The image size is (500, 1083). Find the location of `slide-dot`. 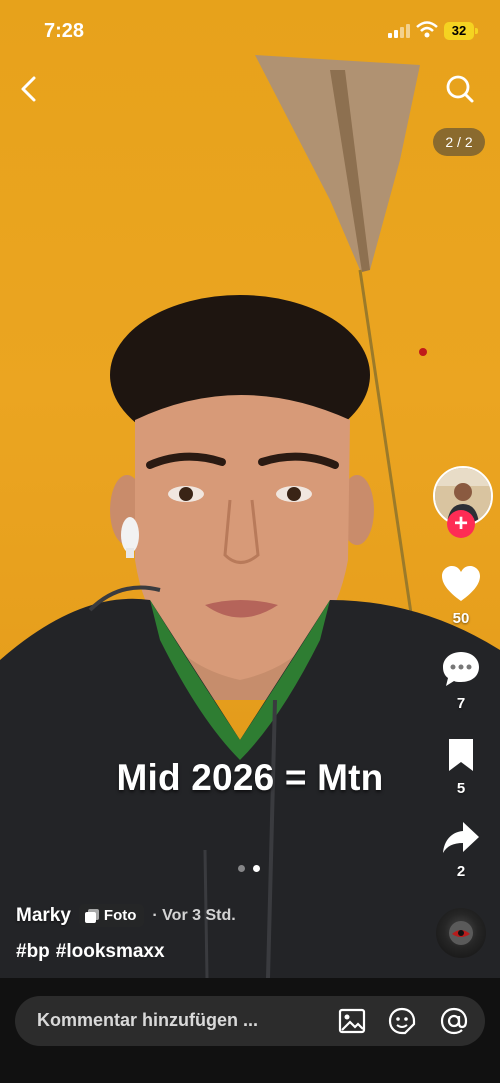

slide-dot is located at coordinates (241, 868).